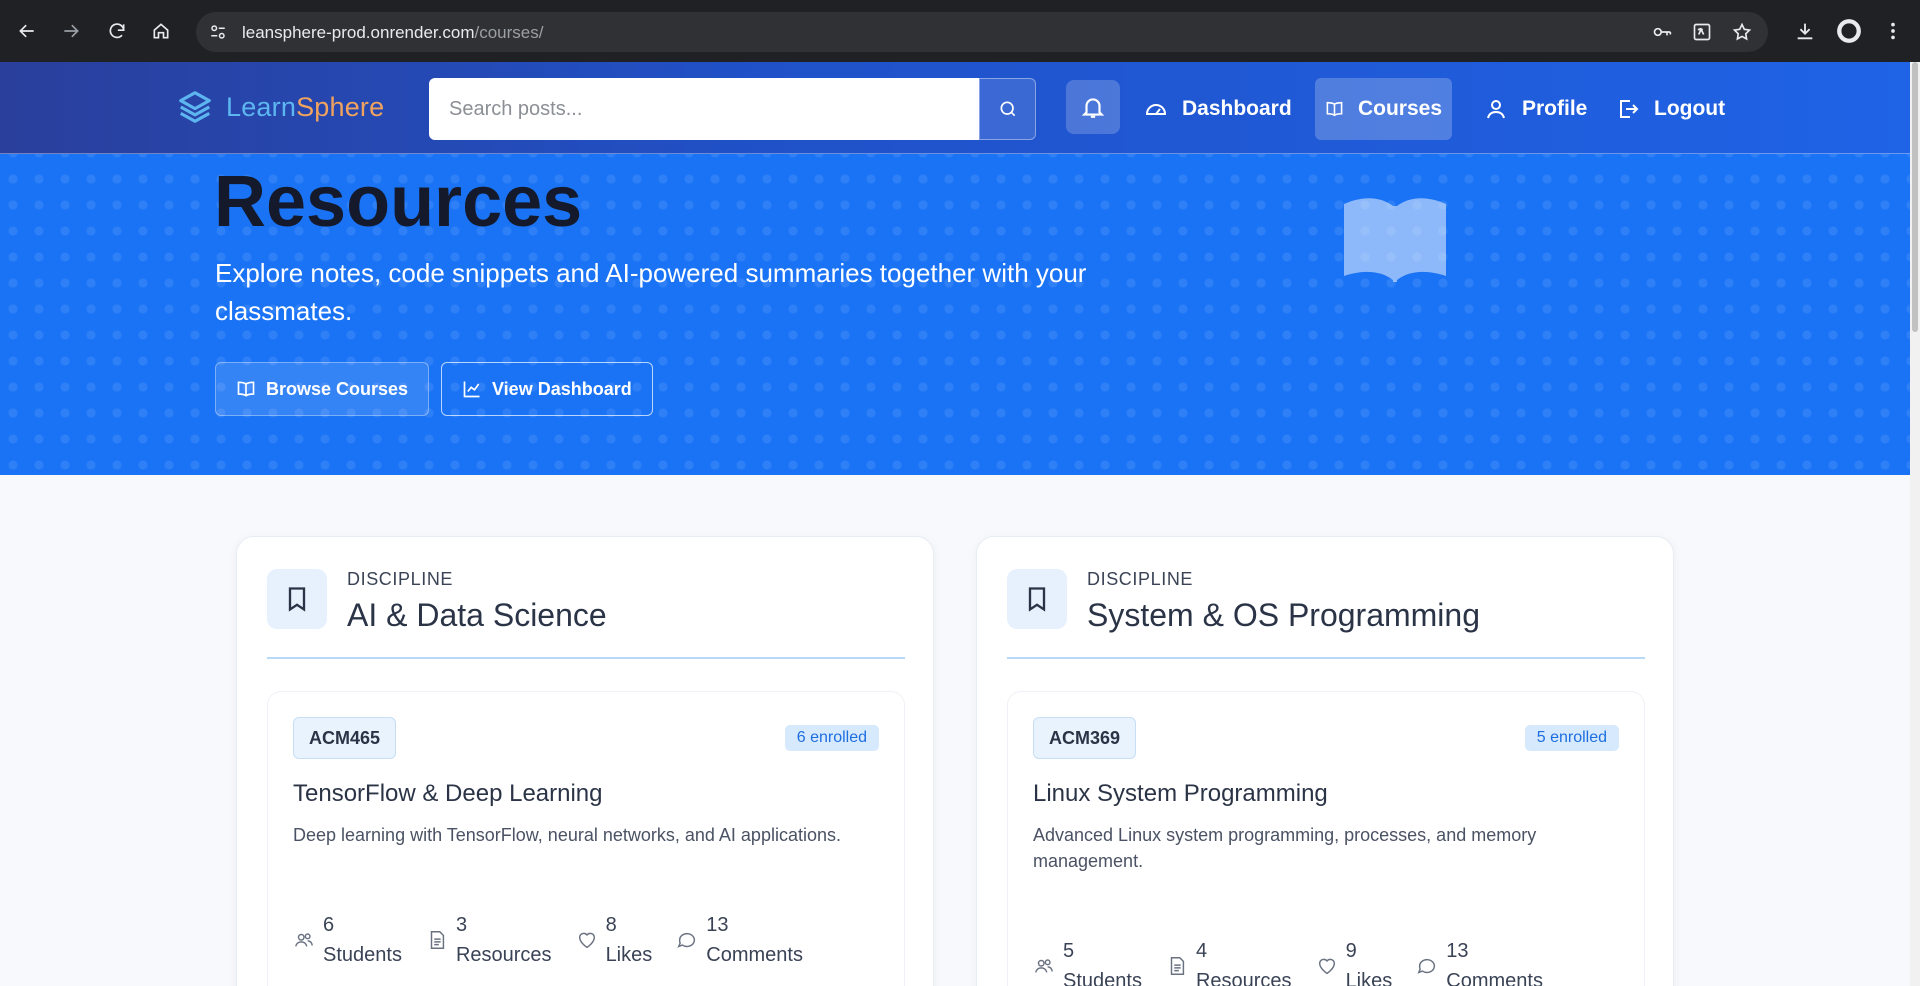 This screenshot has width=1920, height=986. What do you see at coordinates (1742, 32) in the screenshot?
I see `bookmark-star-icon` at bounding box center [1742, 32].